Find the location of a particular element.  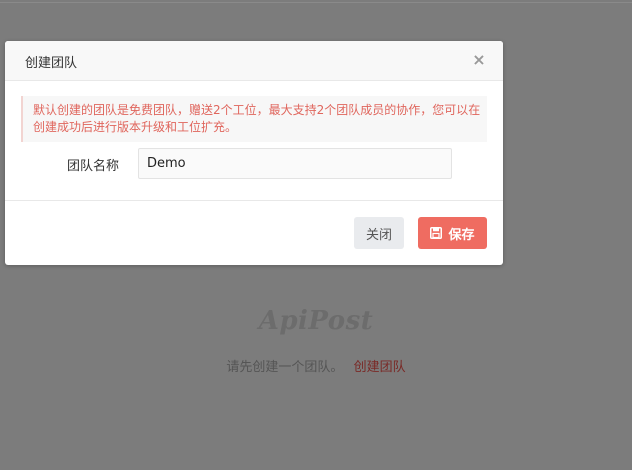

dialog-title: 创建团队 is located at coordinates (51, 63).